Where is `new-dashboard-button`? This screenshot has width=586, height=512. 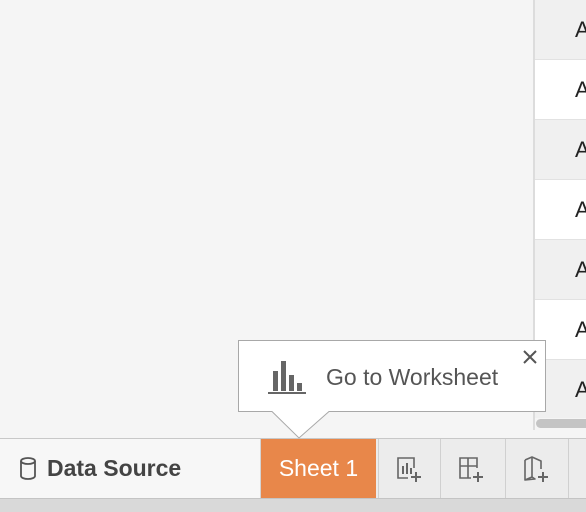
new-dashboard-button is located at coordinates (470, 468).